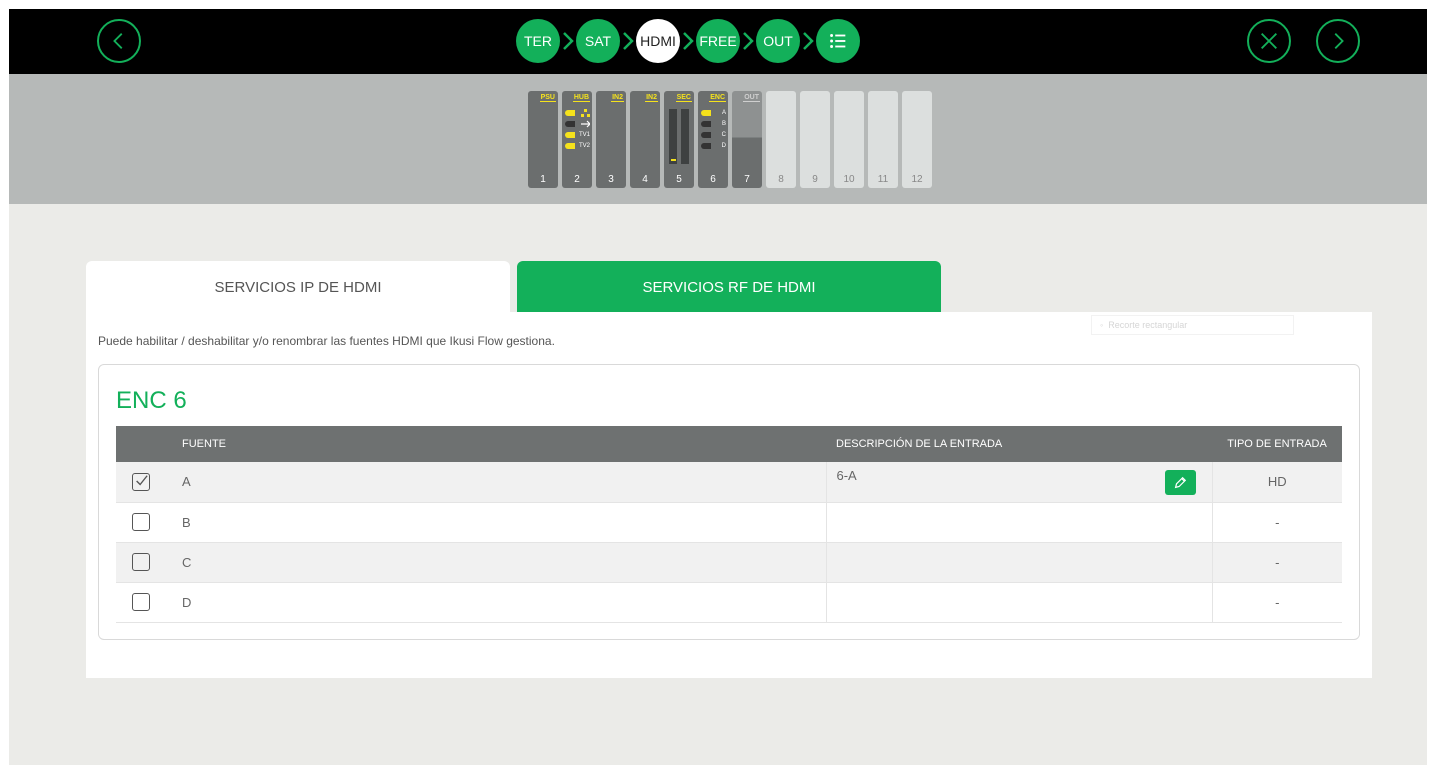 The image size is (1436, 765). I want to click on close-button, so click(1269, 41).